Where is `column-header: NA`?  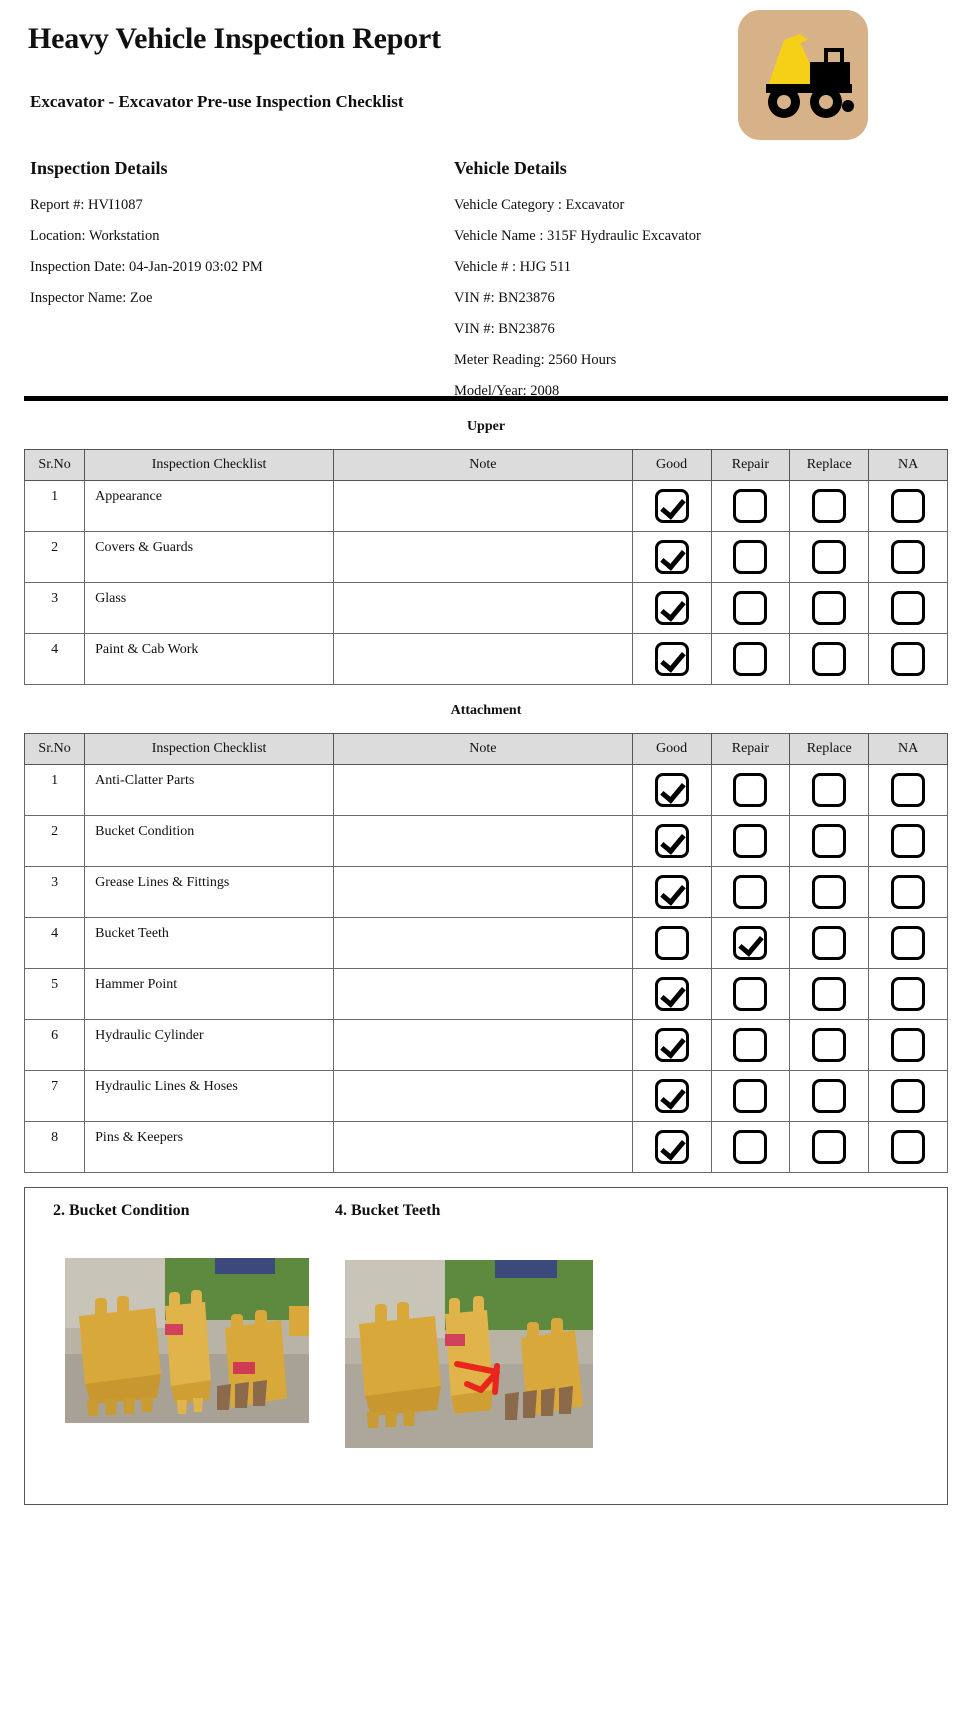 column-header: NA is located at coordinates (908, 465).